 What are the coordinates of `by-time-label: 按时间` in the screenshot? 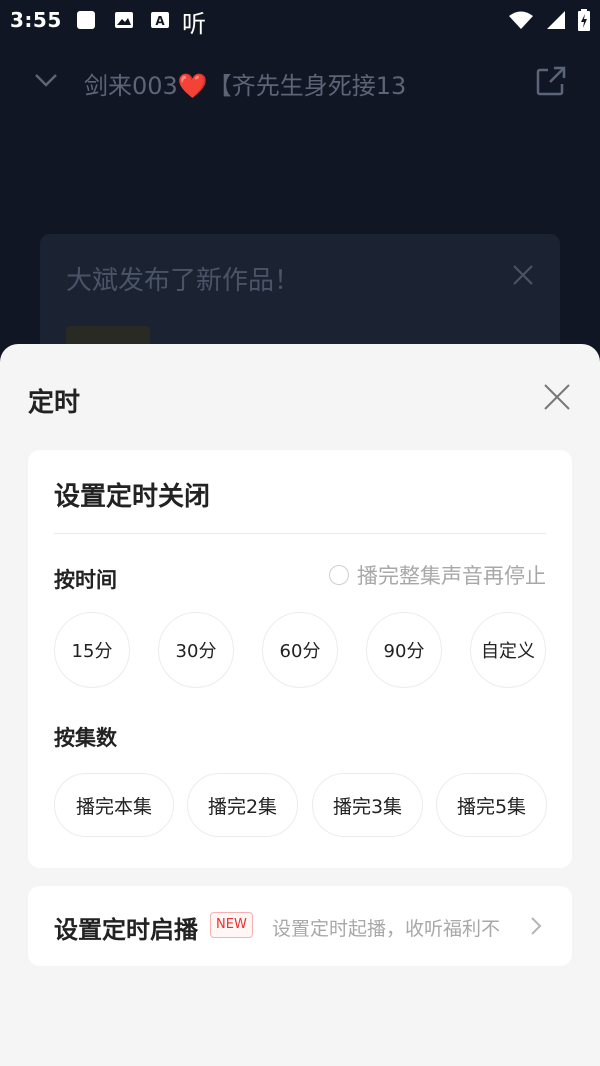 It's located at (85, 580).